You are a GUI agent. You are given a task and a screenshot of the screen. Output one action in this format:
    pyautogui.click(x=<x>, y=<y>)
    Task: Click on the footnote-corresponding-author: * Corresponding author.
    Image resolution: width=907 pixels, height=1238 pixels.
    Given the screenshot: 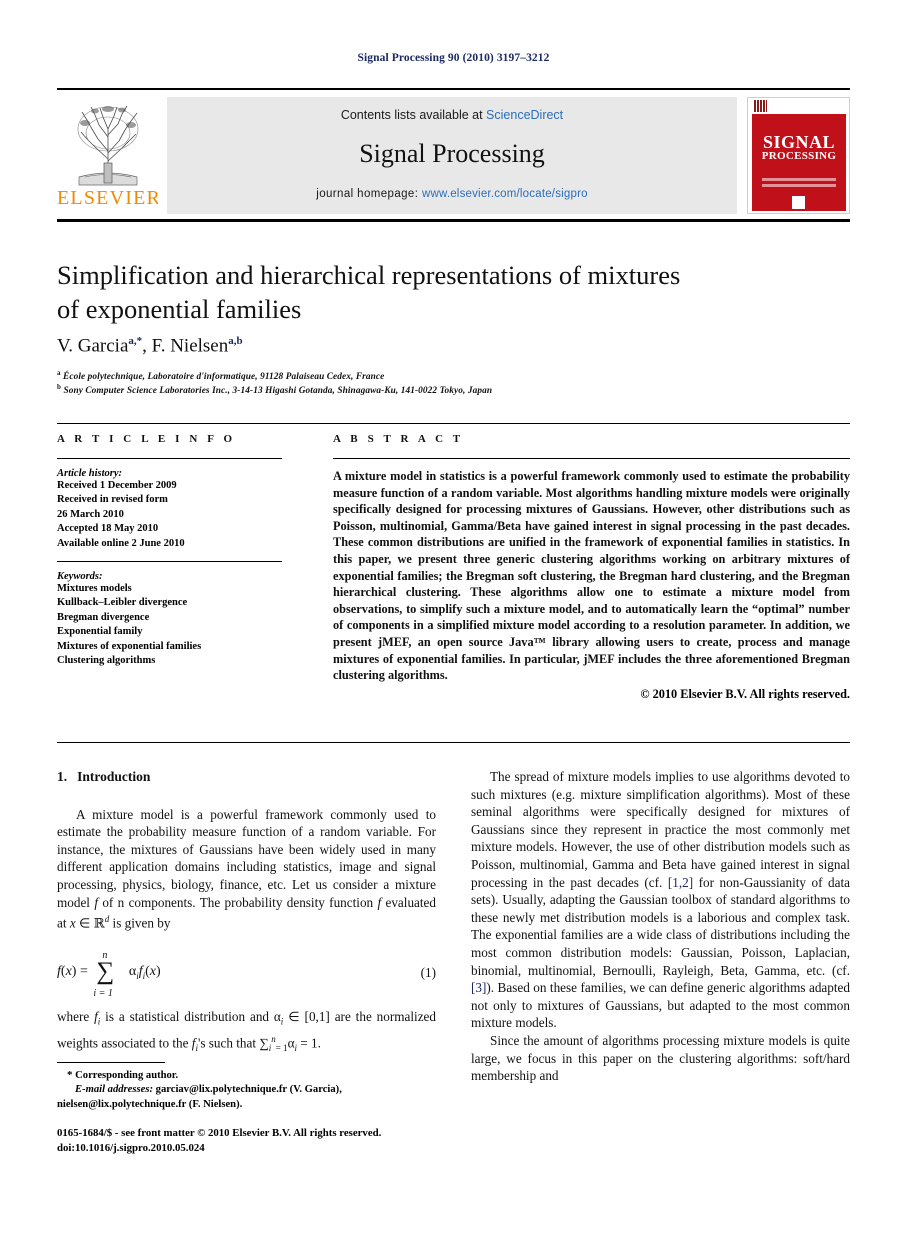 What is the action you would take?
    pyautogui.click(x=123, y=1075)
    